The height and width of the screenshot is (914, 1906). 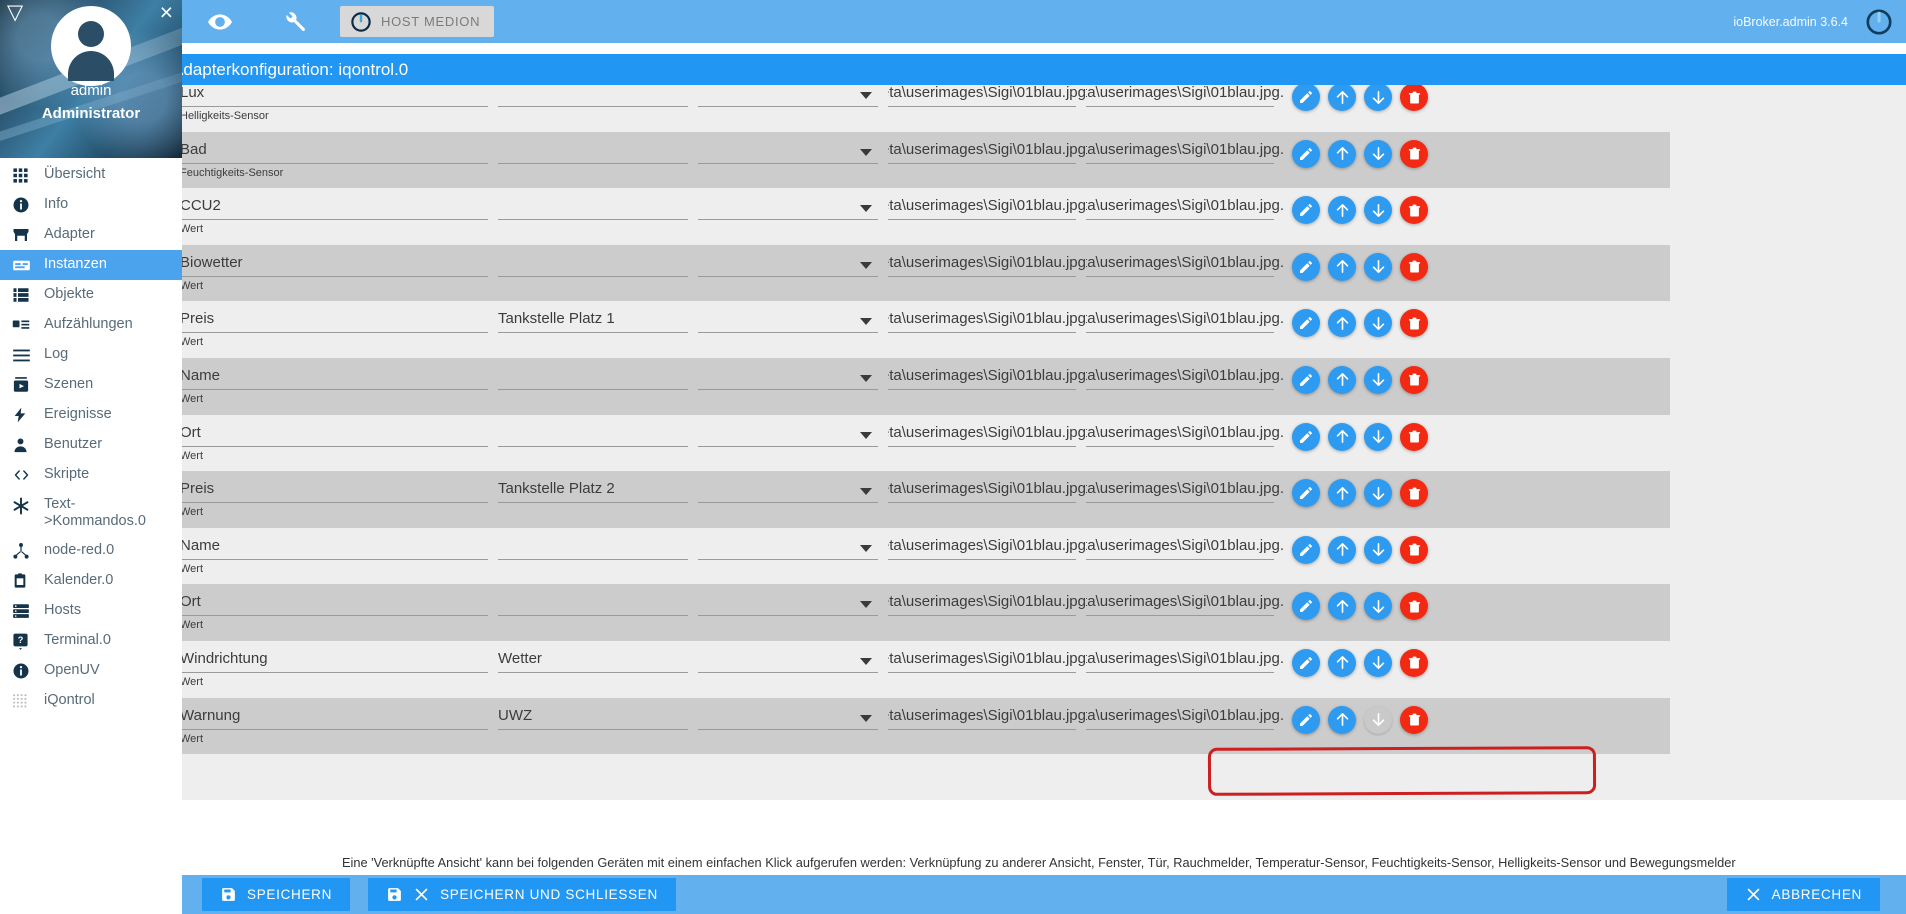 What do you see at coordinates (91, 513) in the screenshot?
I see `sidebar-item-text-kommandos-0: Text- >Kommandos.0` at bounding box center [91, 513].